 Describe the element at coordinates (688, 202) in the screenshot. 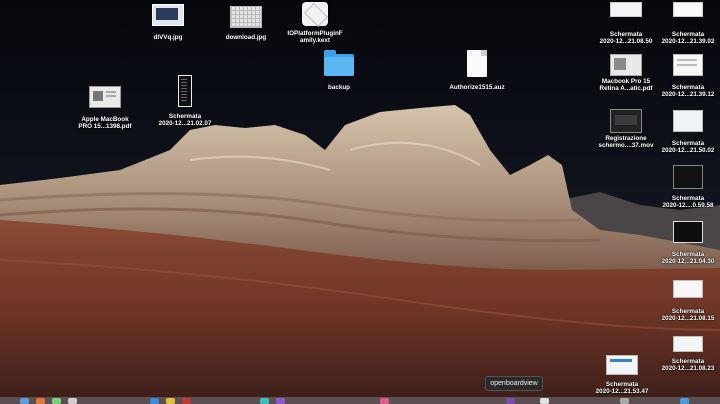

I see `file-label: Schermata 2020-12....0.59.58` at that location.